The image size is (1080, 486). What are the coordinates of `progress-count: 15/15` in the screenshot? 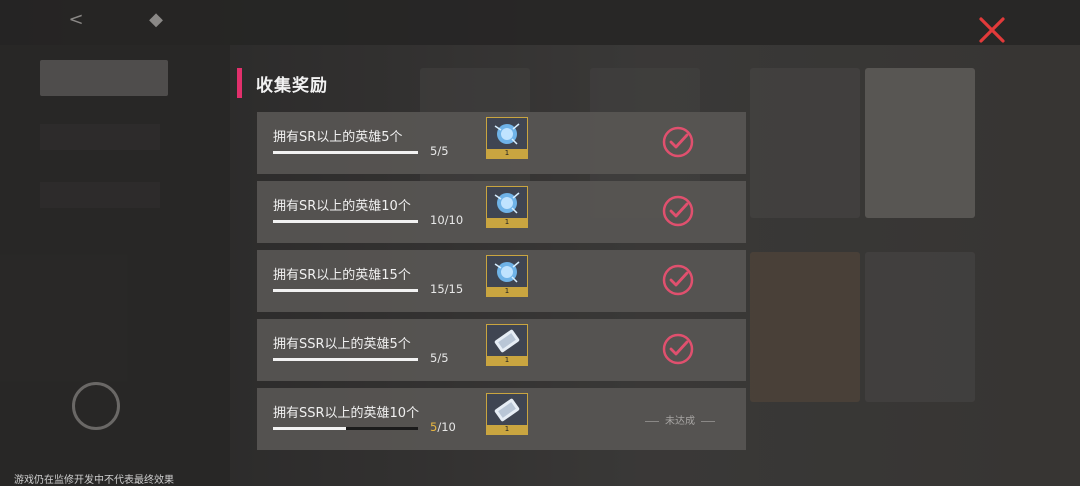 It's located at (446, 289).